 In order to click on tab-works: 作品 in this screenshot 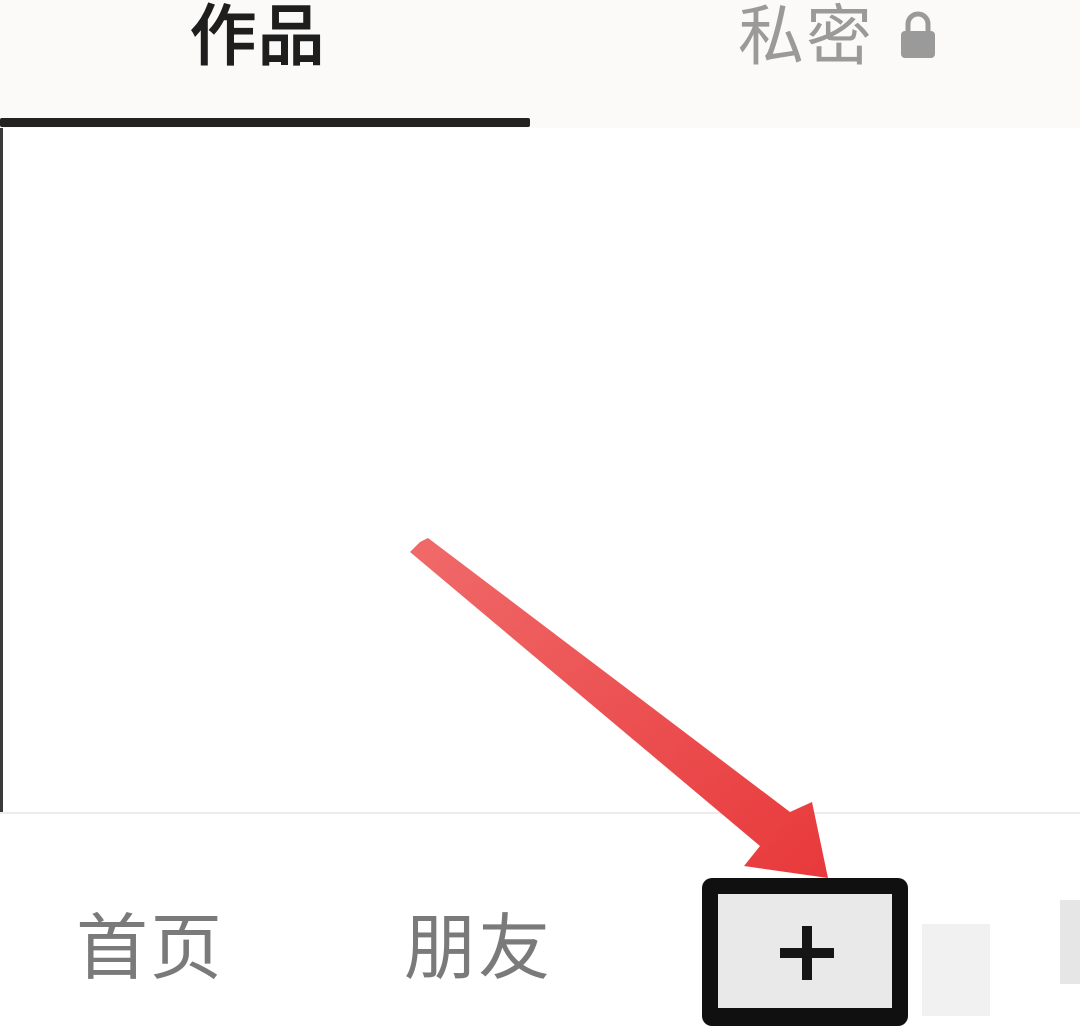, I will do `click(265, 64)`.